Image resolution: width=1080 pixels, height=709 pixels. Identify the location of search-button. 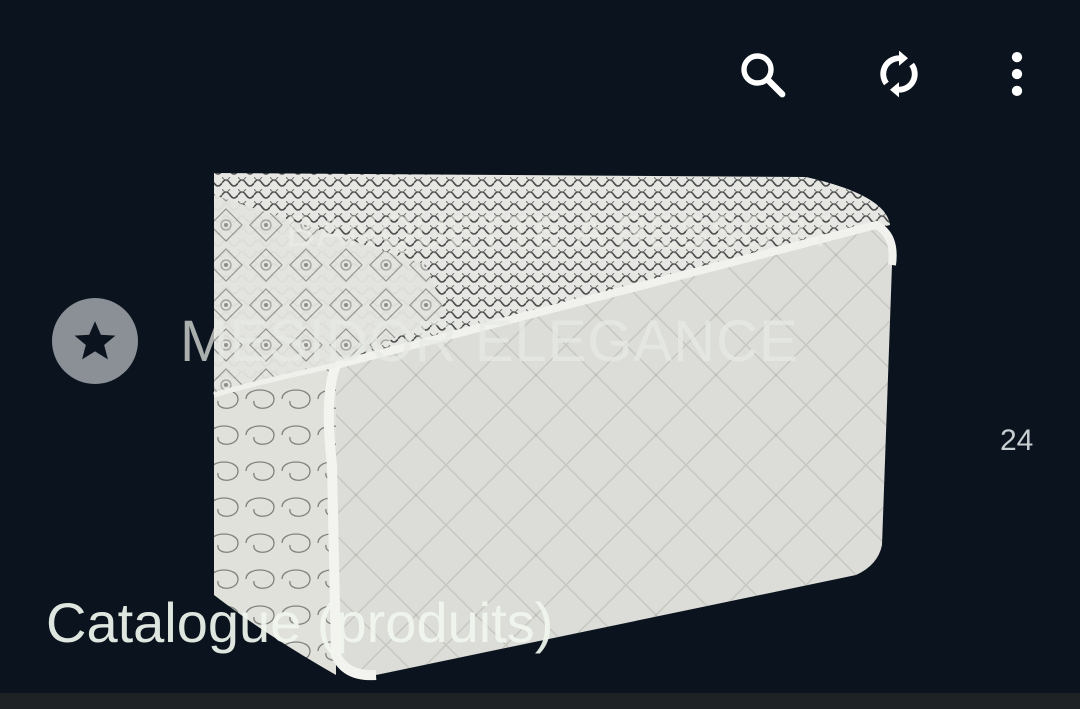
(762, 74).